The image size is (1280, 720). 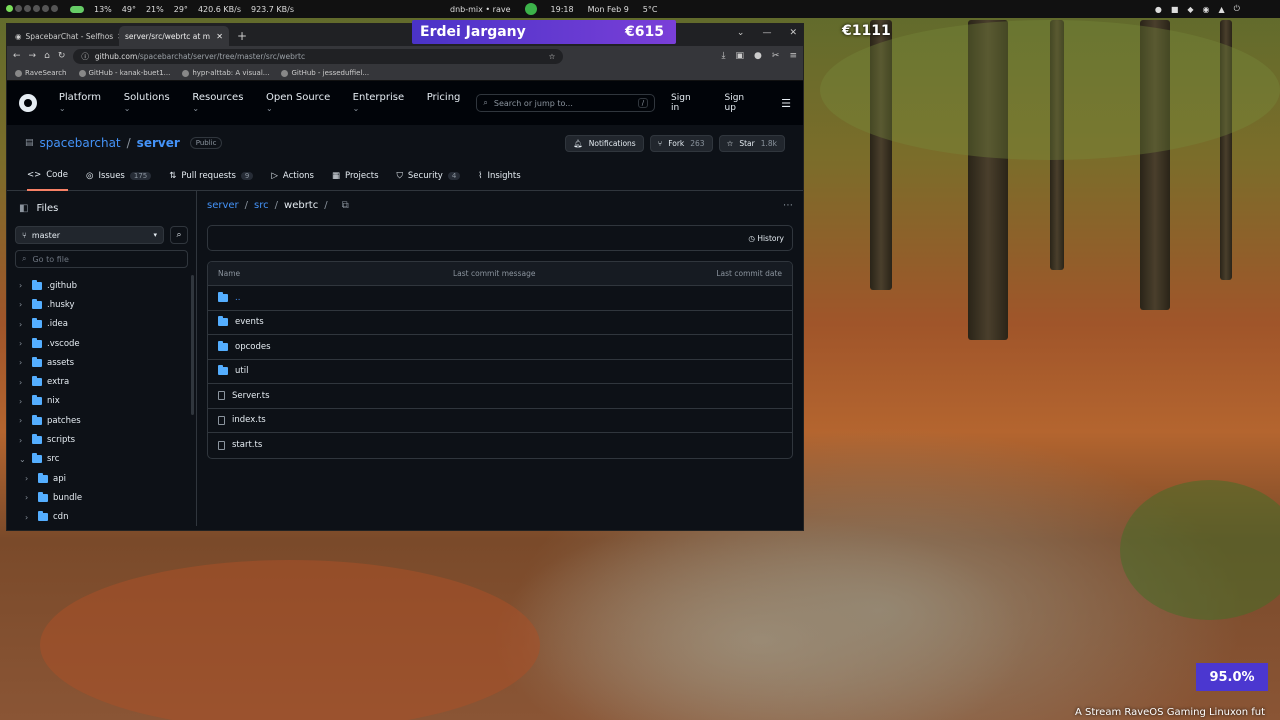 What do you see at coordinates (101, 401) in the screenshot?
I see `tree-item: › nix` at bounding box center [101, 401].